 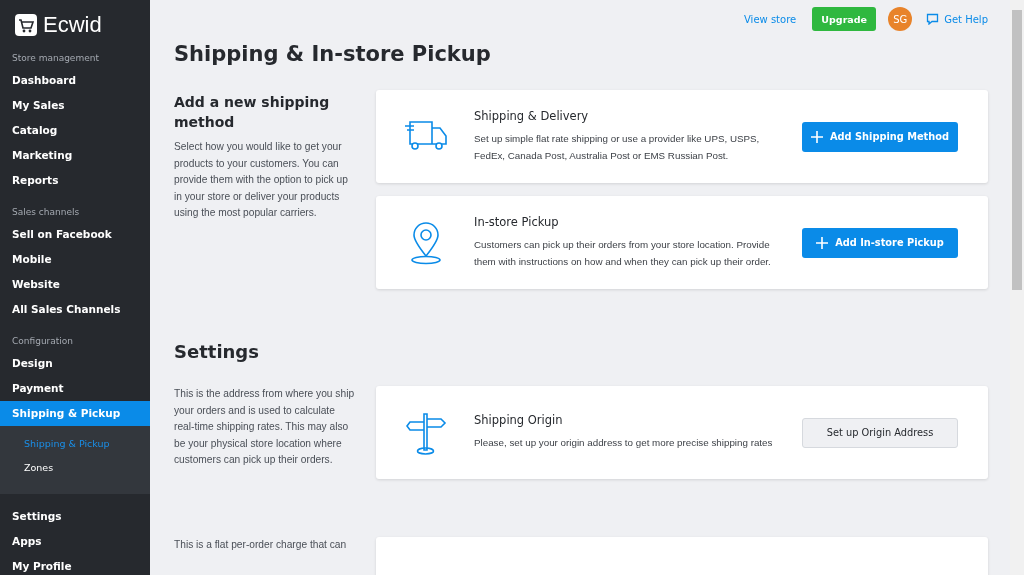 What do you see at coordinates (75, 516) in the screenshot?
I see `sidebar-item: Settings` at bounding box center [75, 516].